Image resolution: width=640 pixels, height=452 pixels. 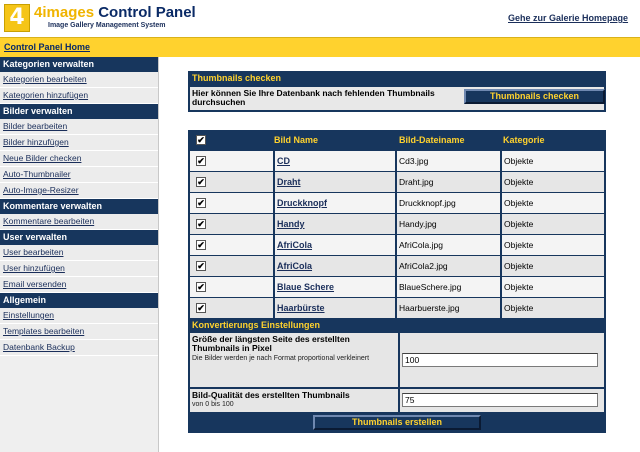 I want to click on image-filename: Haarbuerste.jpg, so click(x=447, y=308).